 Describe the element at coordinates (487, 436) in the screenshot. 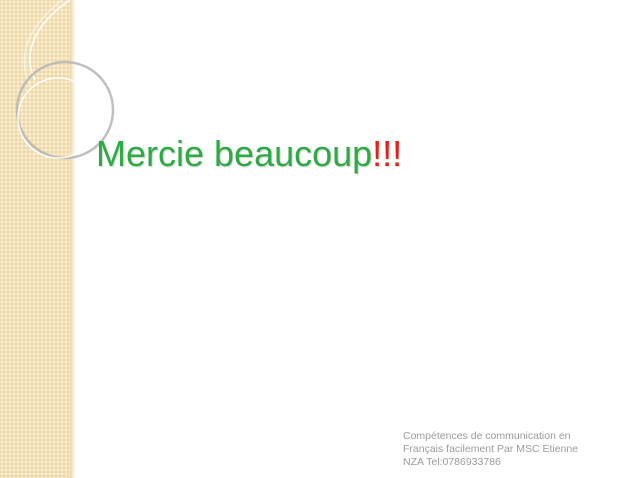

I see `footer-line-1: Compétences de communication en` at that location.